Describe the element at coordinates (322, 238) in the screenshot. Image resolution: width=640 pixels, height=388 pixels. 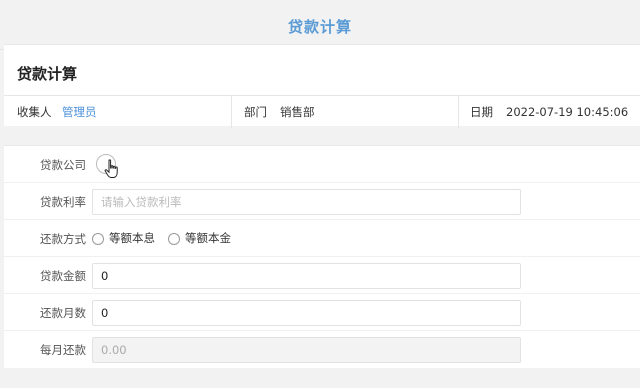
I see `method-row: 还款方式 等额本息 等额本金` at that location.